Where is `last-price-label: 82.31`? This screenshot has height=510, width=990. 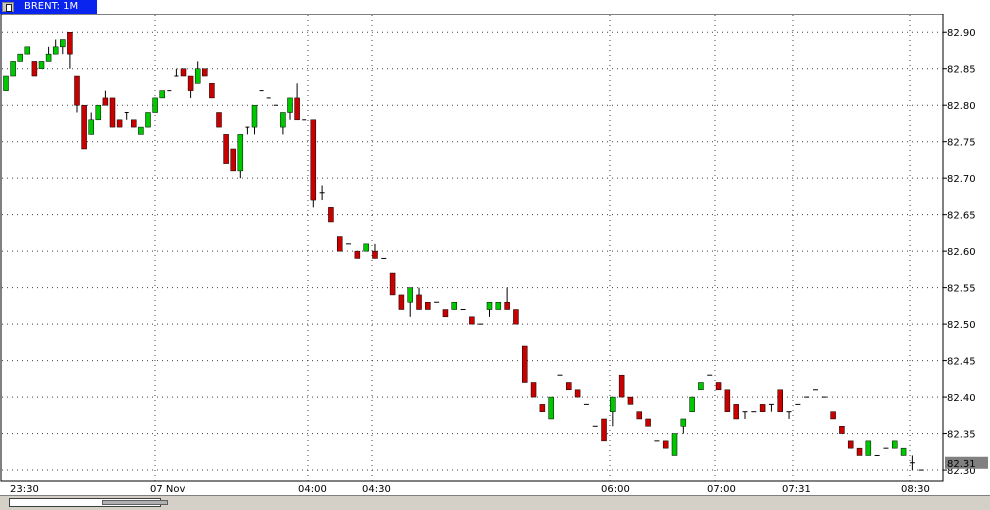 last-price-label: 82.31 is located at coordinates (961, 464).